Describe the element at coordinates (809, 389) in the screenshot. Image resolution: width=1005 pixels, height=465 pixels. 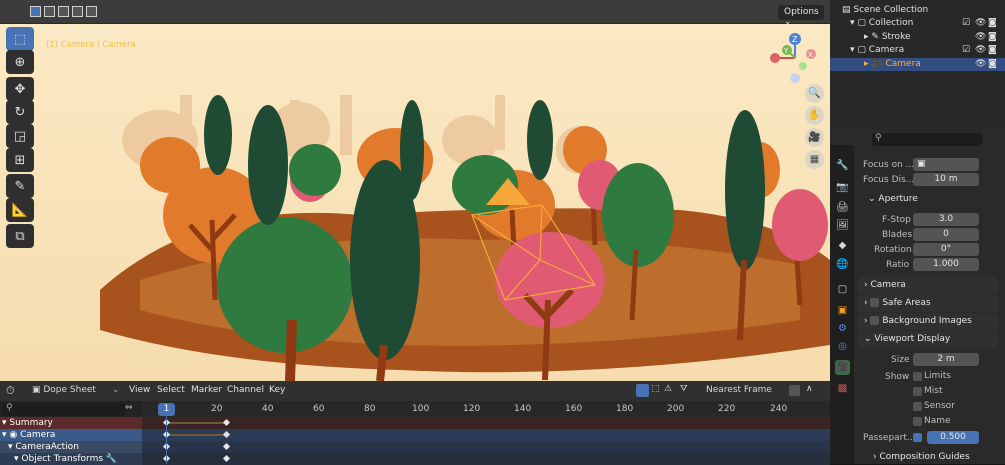
I see `curve-icon: ∧` at that location.